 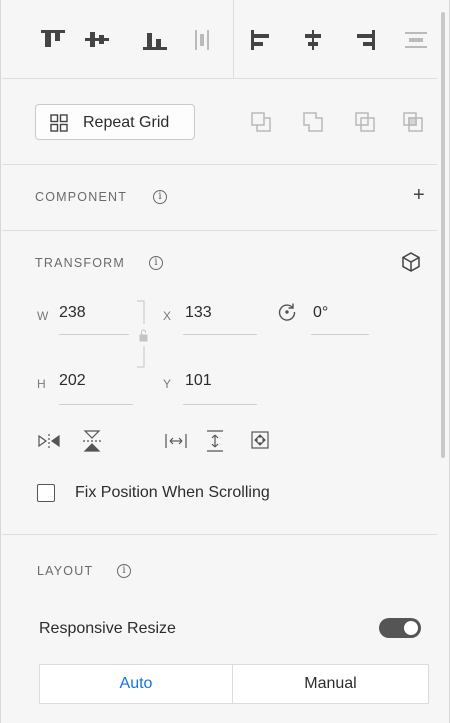 I want to click on grid-icon, so click(x=59, y=125).